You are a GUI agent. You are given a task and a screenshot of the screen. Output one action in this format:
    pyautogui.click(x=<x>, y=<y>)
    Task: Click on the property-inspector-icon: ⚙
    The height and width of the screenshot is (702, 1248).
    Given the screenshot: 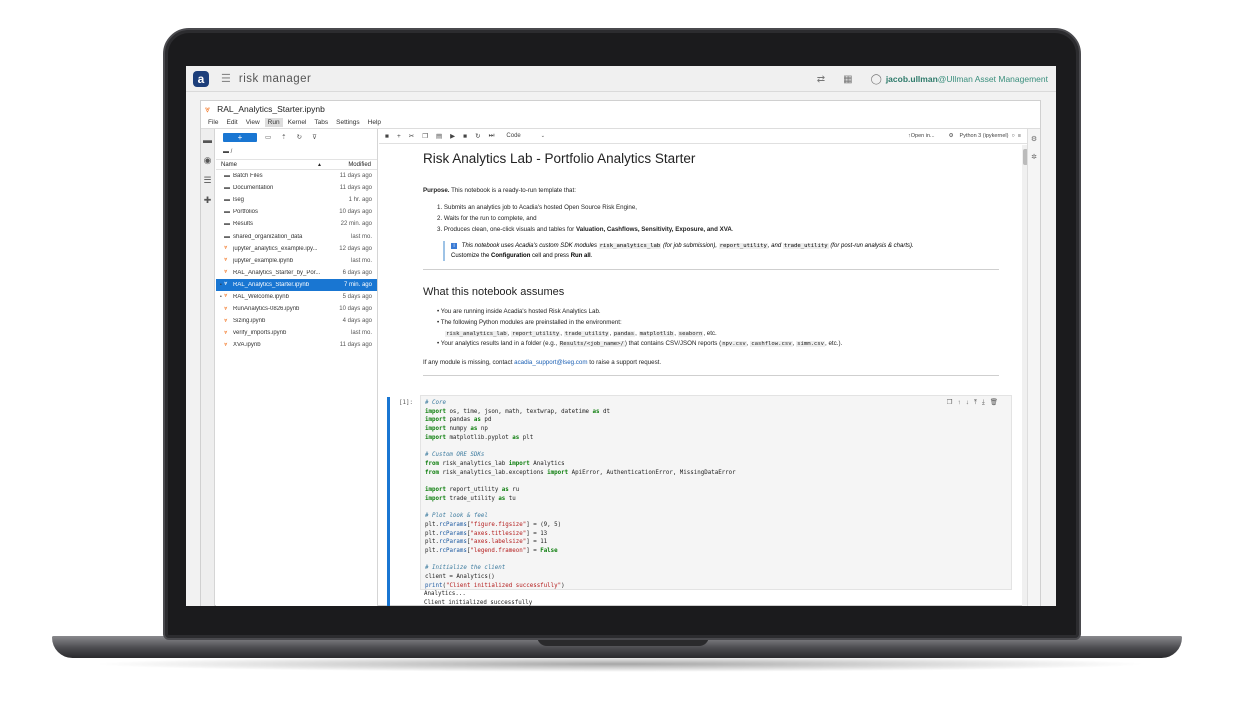 What is the action you would take?
    pyautogui.click(x=1034, y=141)
    